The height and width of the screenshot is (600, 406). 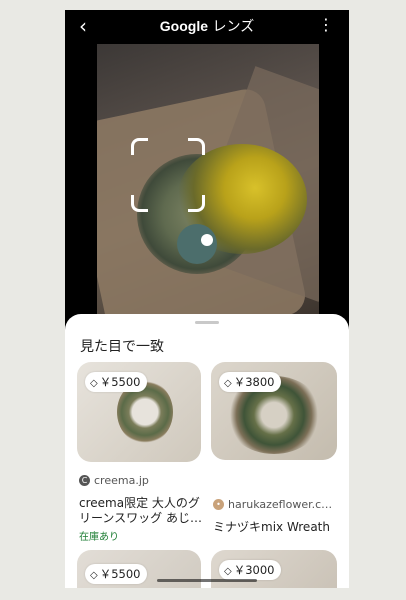 I want to click on price-value: ￥3000, so click(x=254, y=570).